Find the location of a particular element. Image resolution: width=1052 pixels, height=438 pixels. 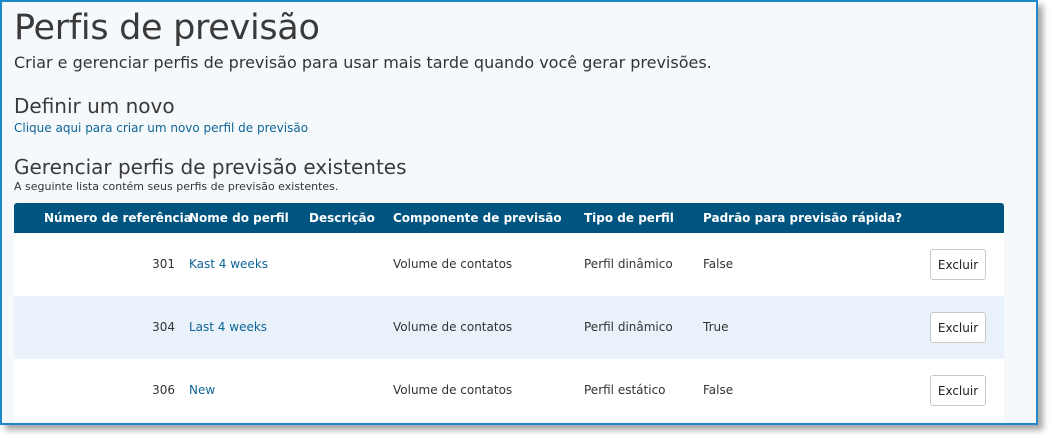

column-header-name: Nome do perfil is located at coordinates (239, 218).